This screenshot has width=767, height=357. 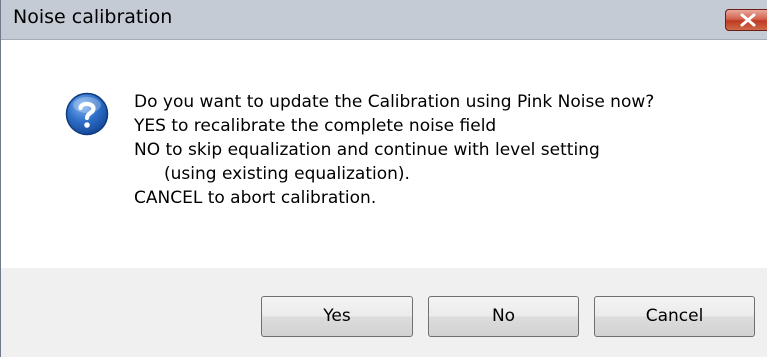 What do you see at coordinates (674, 316) in the screenshot?
I see `cancel-button: Cancel` at bounding box center [674, 316].